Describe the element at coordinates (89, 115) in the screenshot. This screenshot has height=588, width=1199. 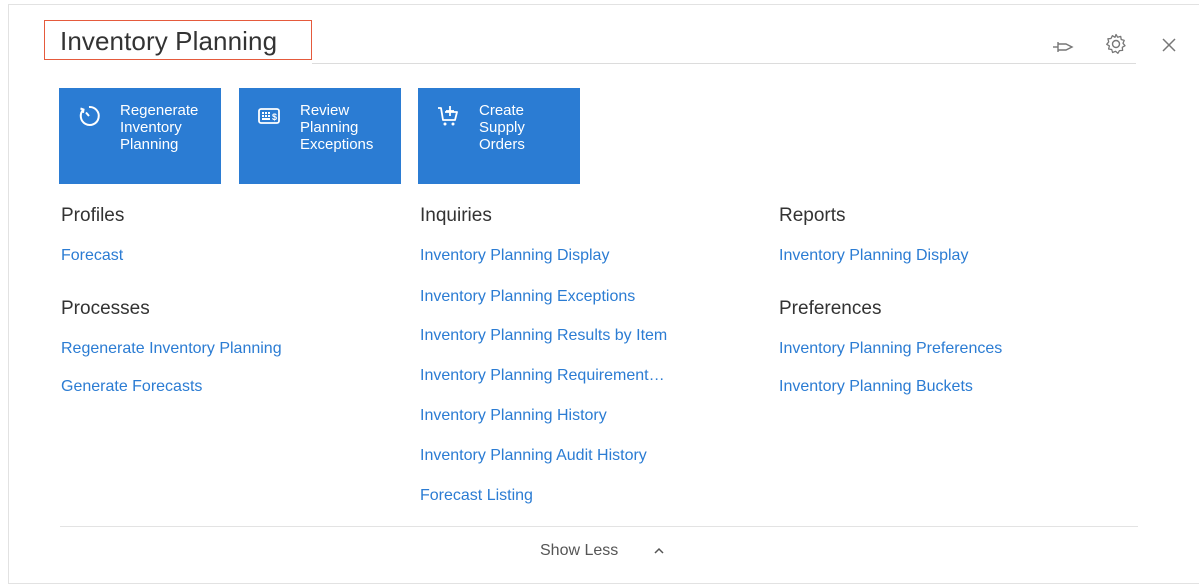
I see `refresh-timer-icon` at that location.